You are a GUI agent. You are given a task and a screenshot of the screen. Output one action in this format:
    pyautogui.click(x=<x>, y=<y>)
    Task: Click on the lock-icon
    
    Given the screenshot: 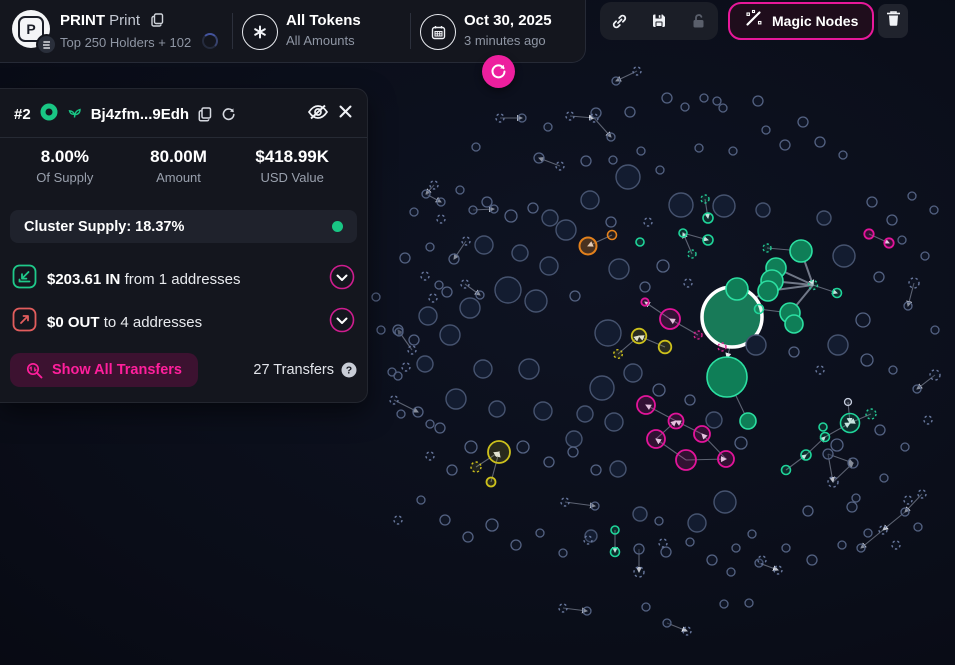 What is the action you would take?
    pyautogui.click(x=698, y=21)
    